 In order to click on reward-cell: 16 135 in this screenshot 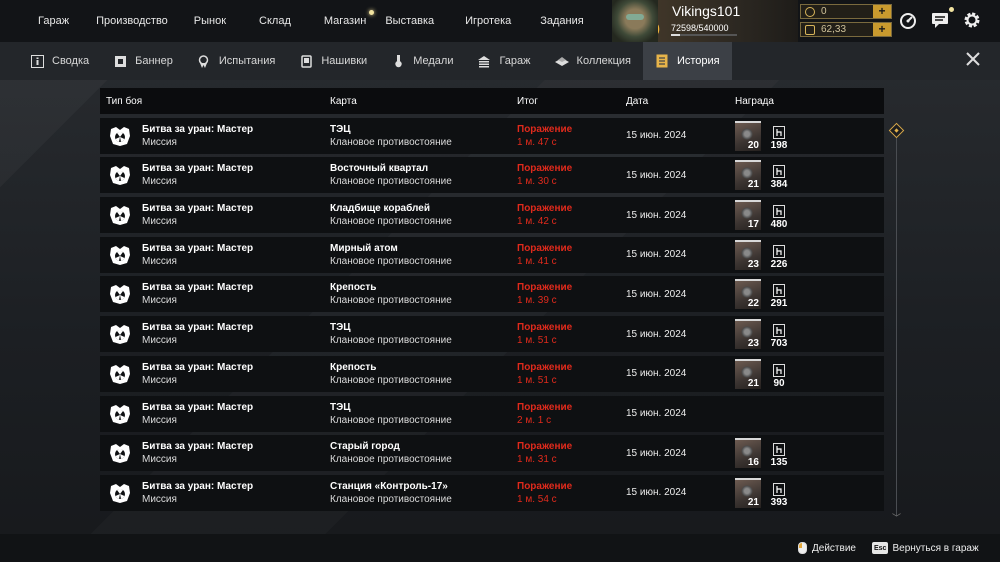, I will do `click(809, 453)`.